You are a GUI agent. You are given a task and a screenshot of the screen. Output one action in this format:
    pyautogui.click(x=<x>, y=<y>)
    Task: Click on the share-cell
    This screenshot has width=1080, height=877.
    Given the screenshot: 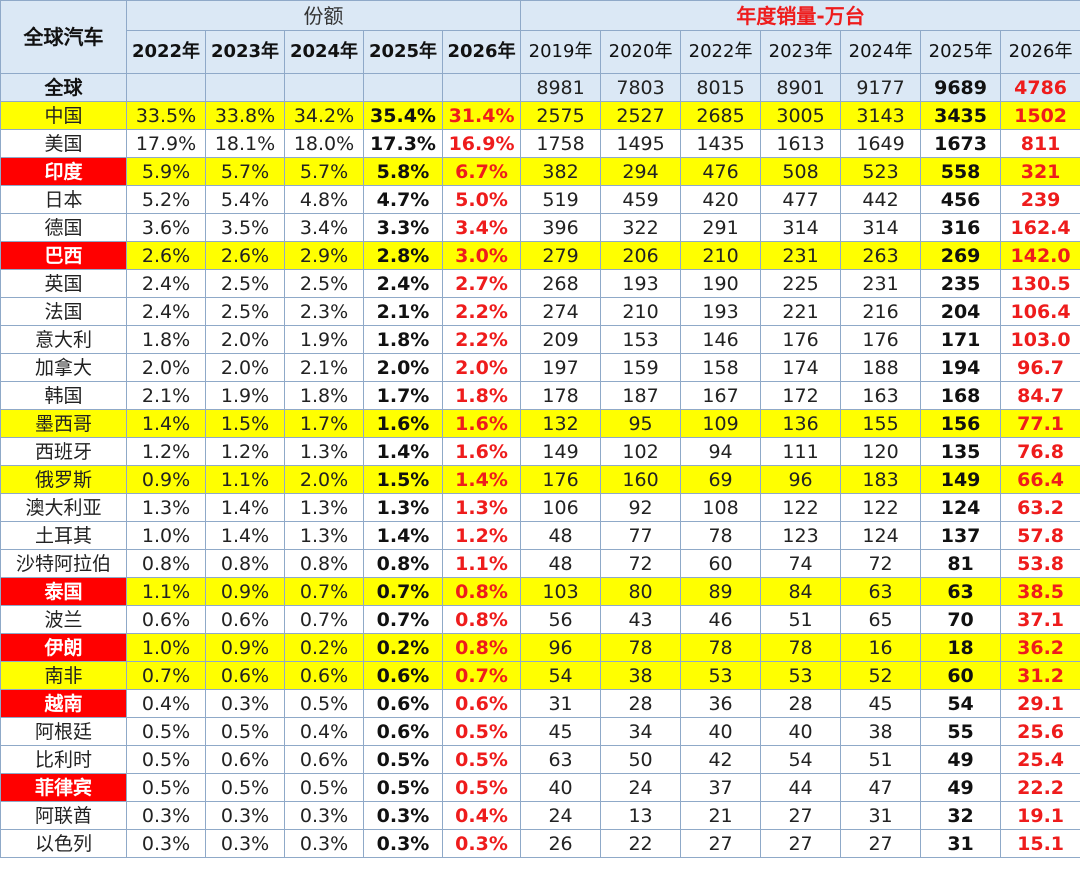 What is the action you would take?
    pyautogui.click(x=481, y=87)
    